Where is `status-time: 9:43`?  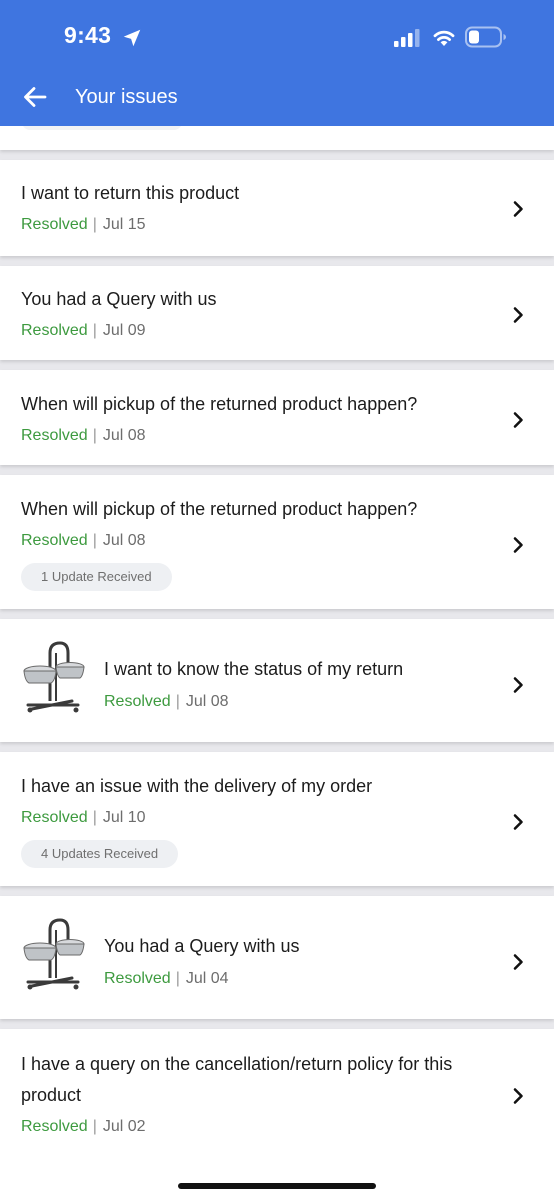
status-time: 9:43 is located at coordinates (88, 35).